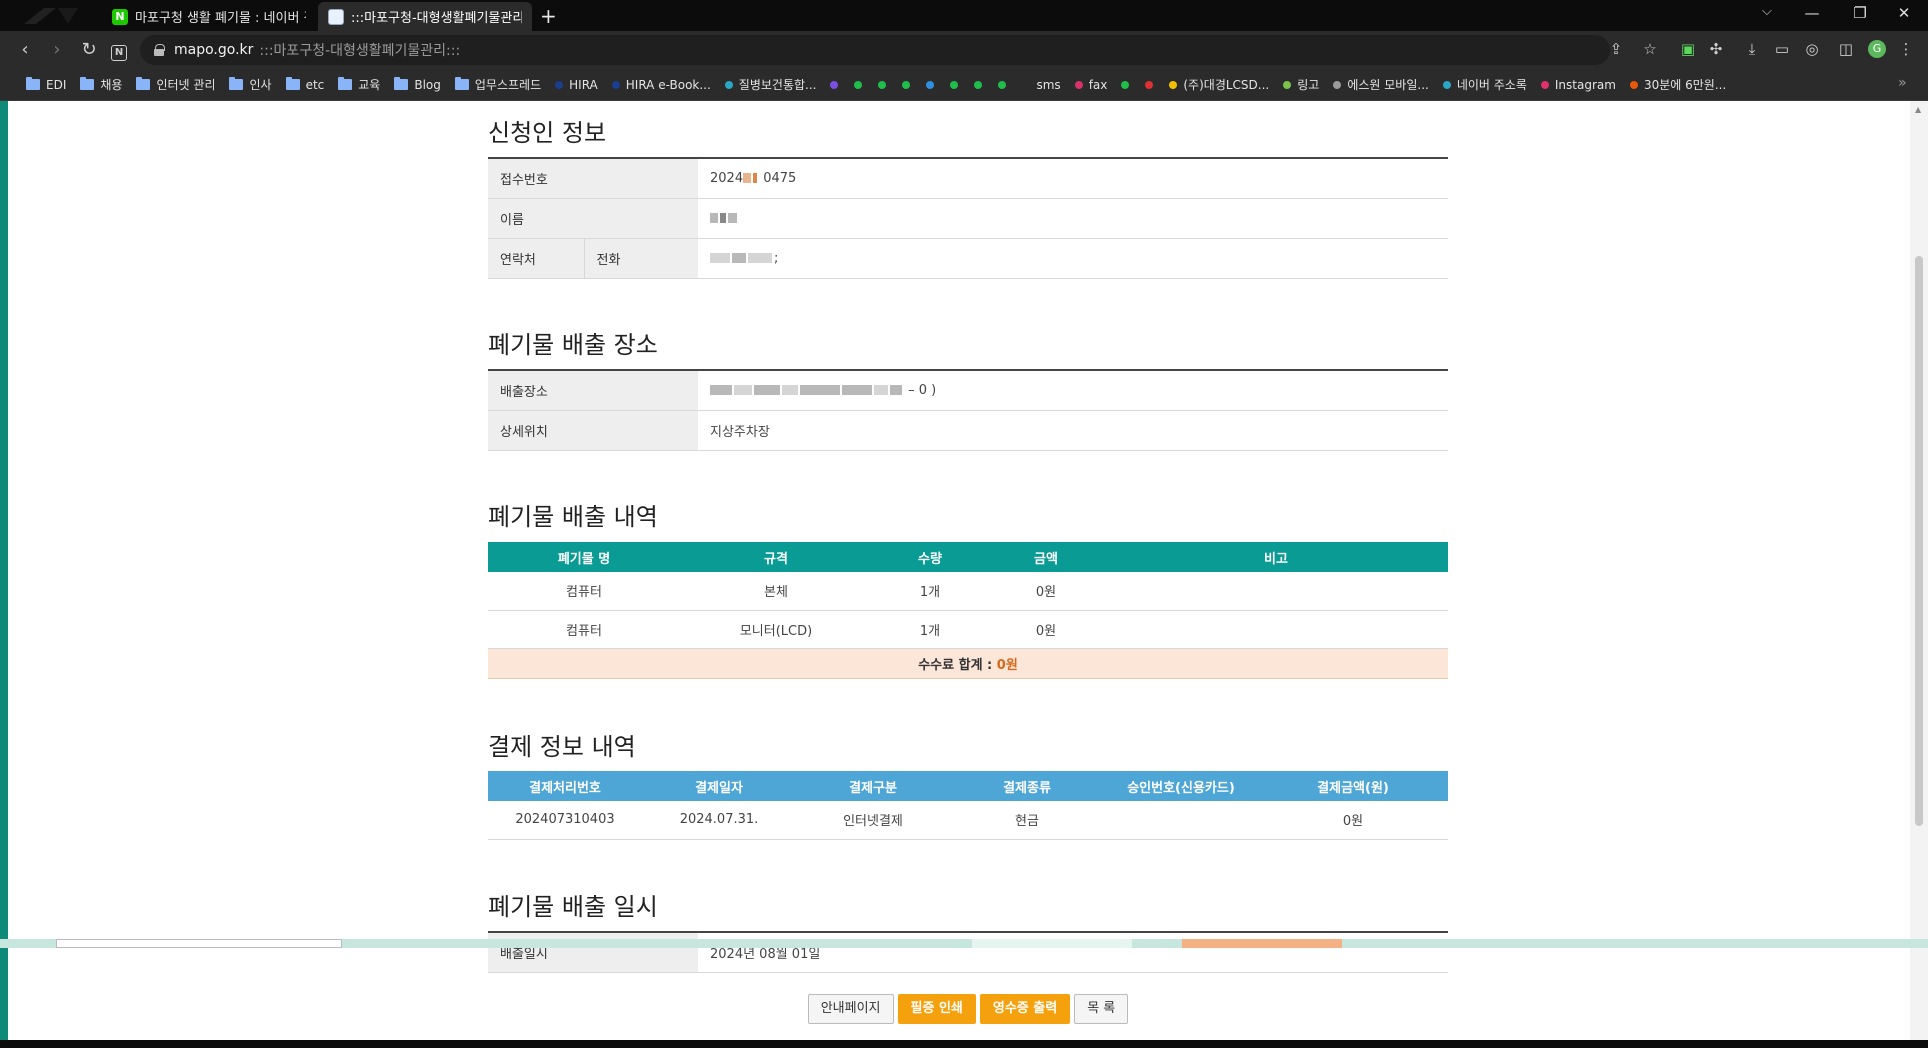 This screenshot has height=1048, width=1928. Describe the element at coordinates (1906, 49) in the screenshot. I see `menu-icon: ⋮` at that location.